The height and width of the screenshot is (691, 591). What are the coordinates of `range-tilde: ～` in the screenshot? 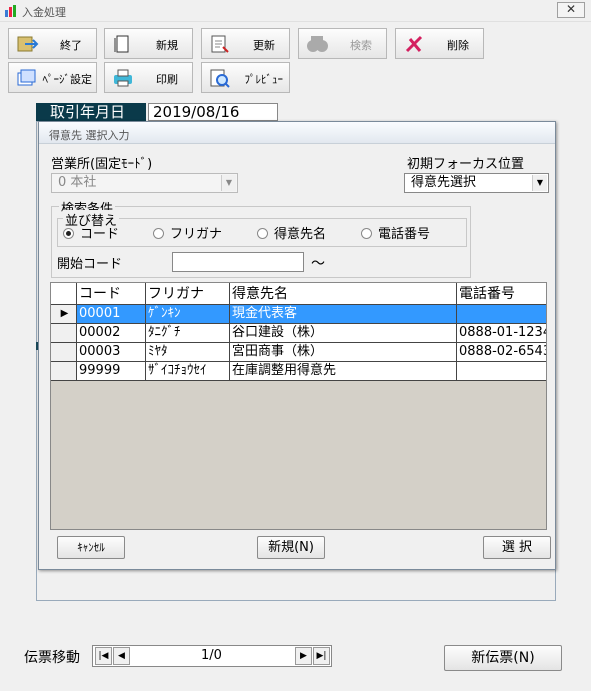 It's located at (318, 264).